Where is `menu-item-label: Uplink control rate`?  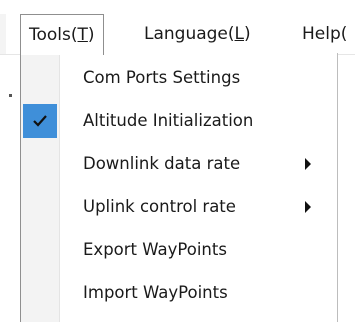 menu-item-label: Uplink control rate is located at coordinates (159, 206).